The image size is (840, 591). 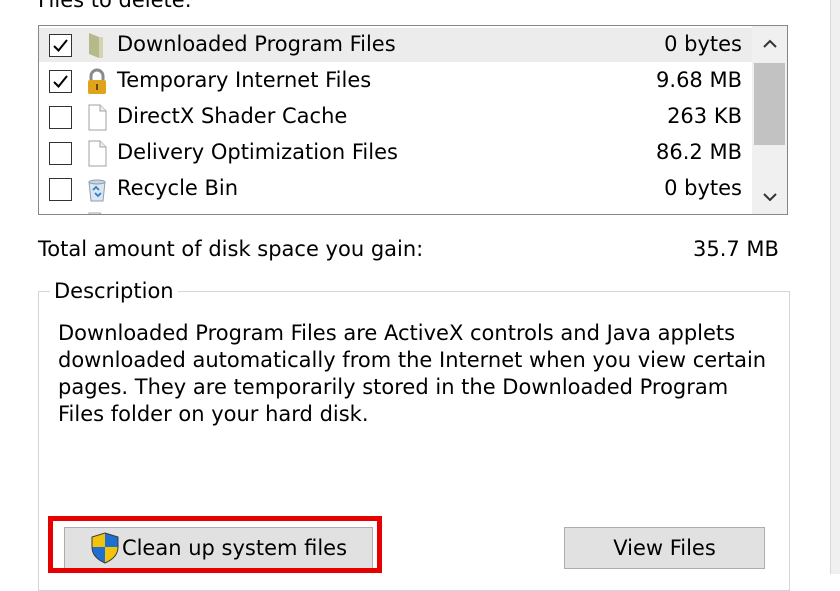 I want to click on list-item-downloaded-program-files: Downloaded Program Files 0 bytes, so click(x=395, y=45).